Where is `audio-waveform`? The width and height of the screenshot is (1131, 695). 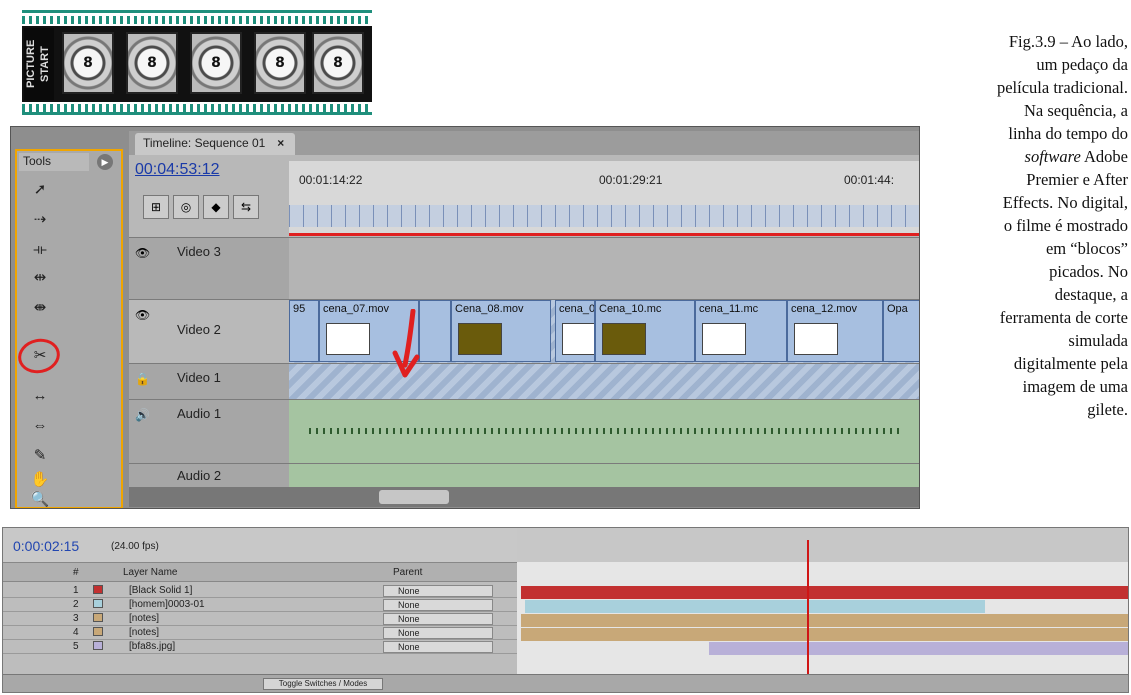 audio-waveform is located at coordinates (604, 431).